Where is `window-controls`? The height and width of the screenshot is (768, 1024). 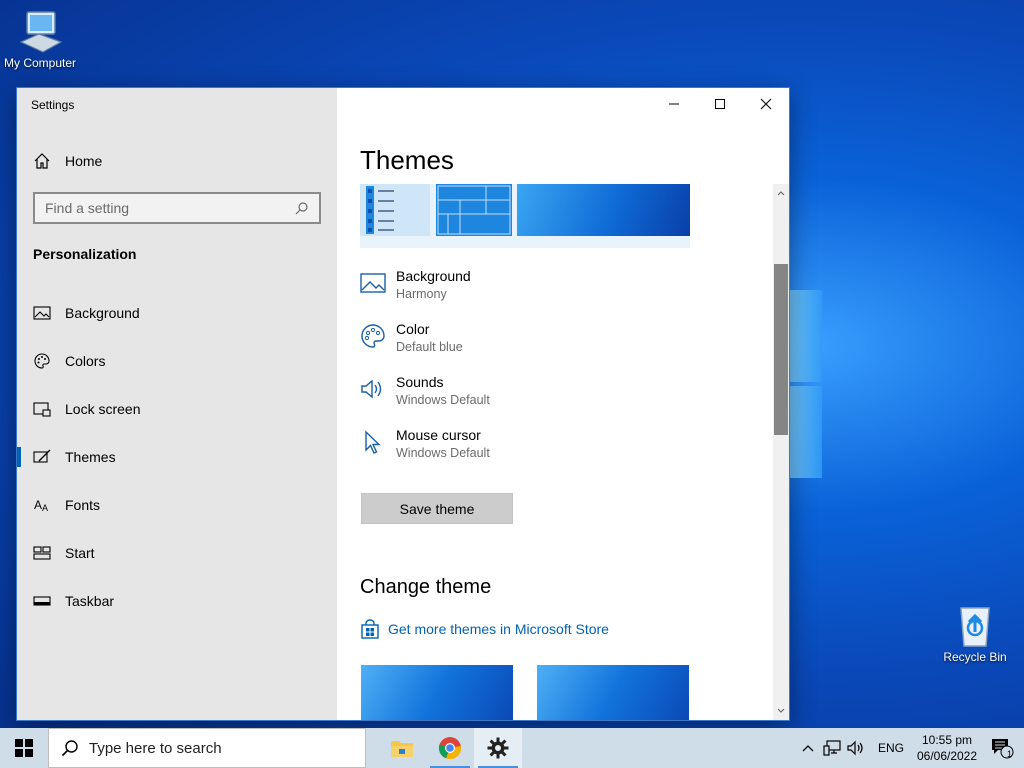 window-controls is located at coordinates (720, 104).